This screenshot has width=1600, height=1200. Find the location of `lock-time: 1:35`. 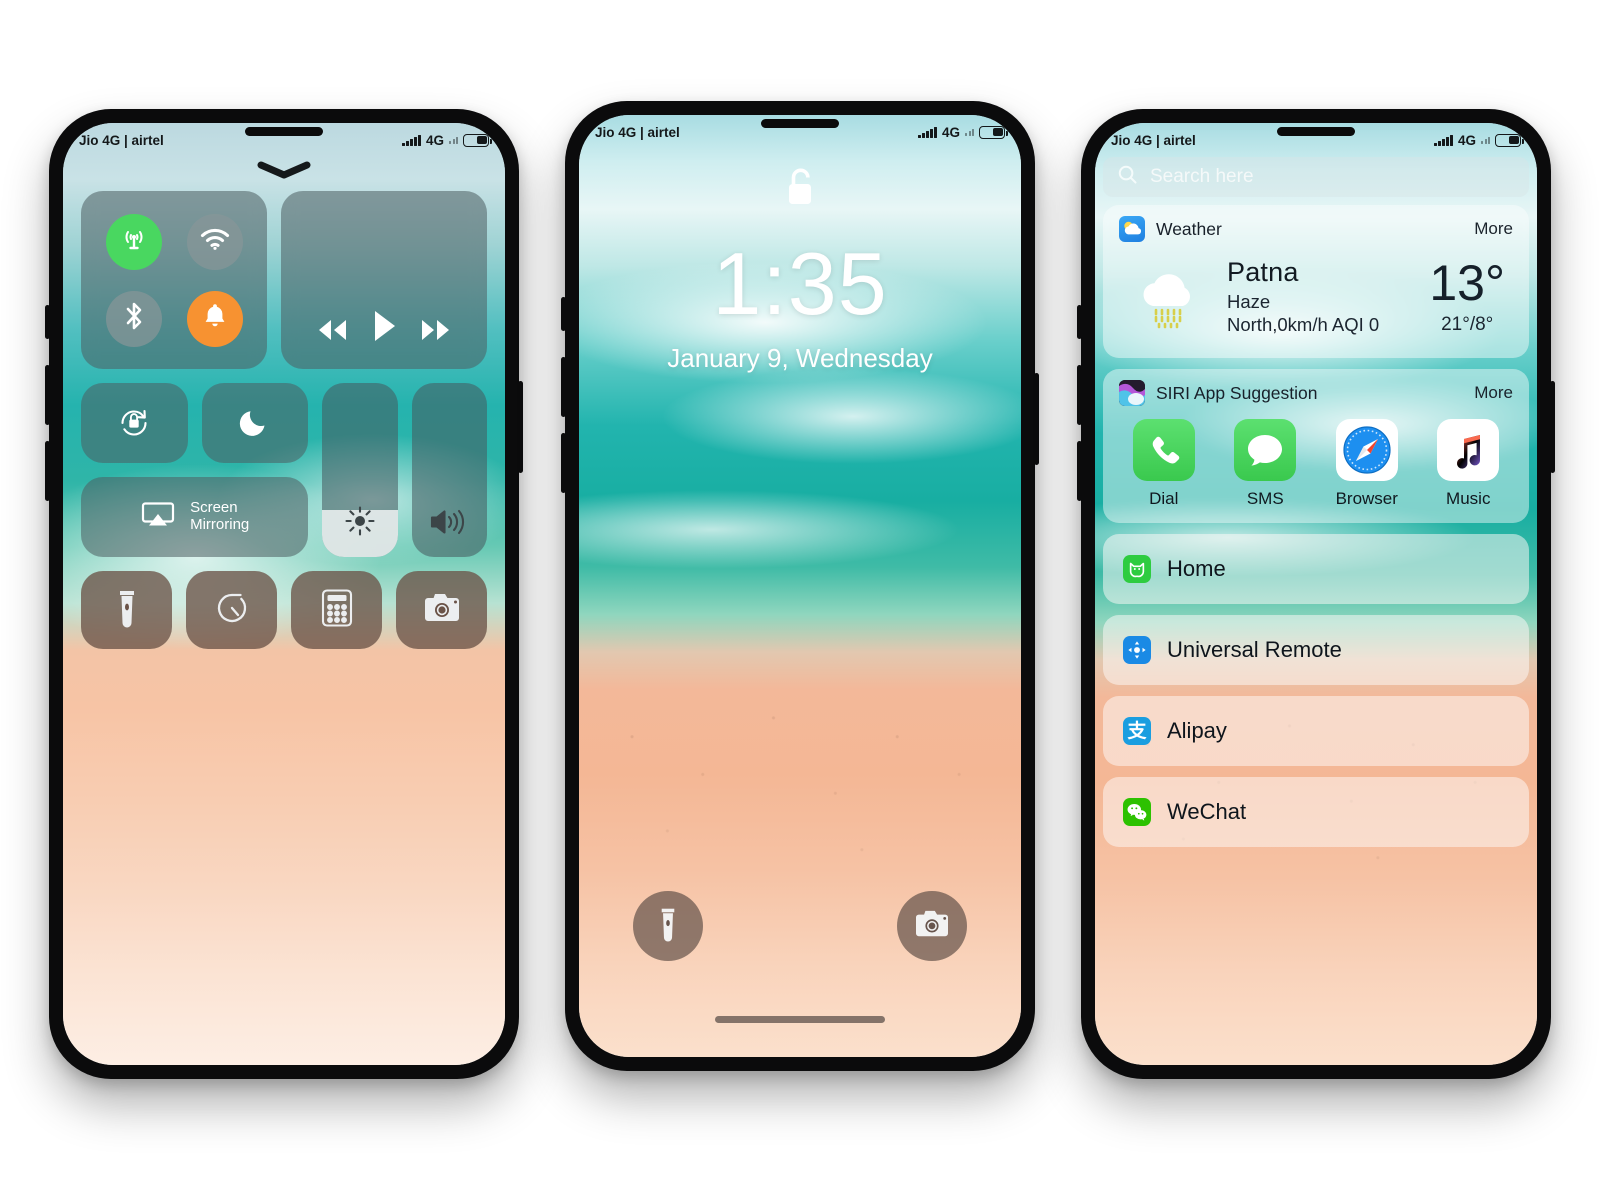

lock-time: 1:35 is located at coordinates (800, 283).